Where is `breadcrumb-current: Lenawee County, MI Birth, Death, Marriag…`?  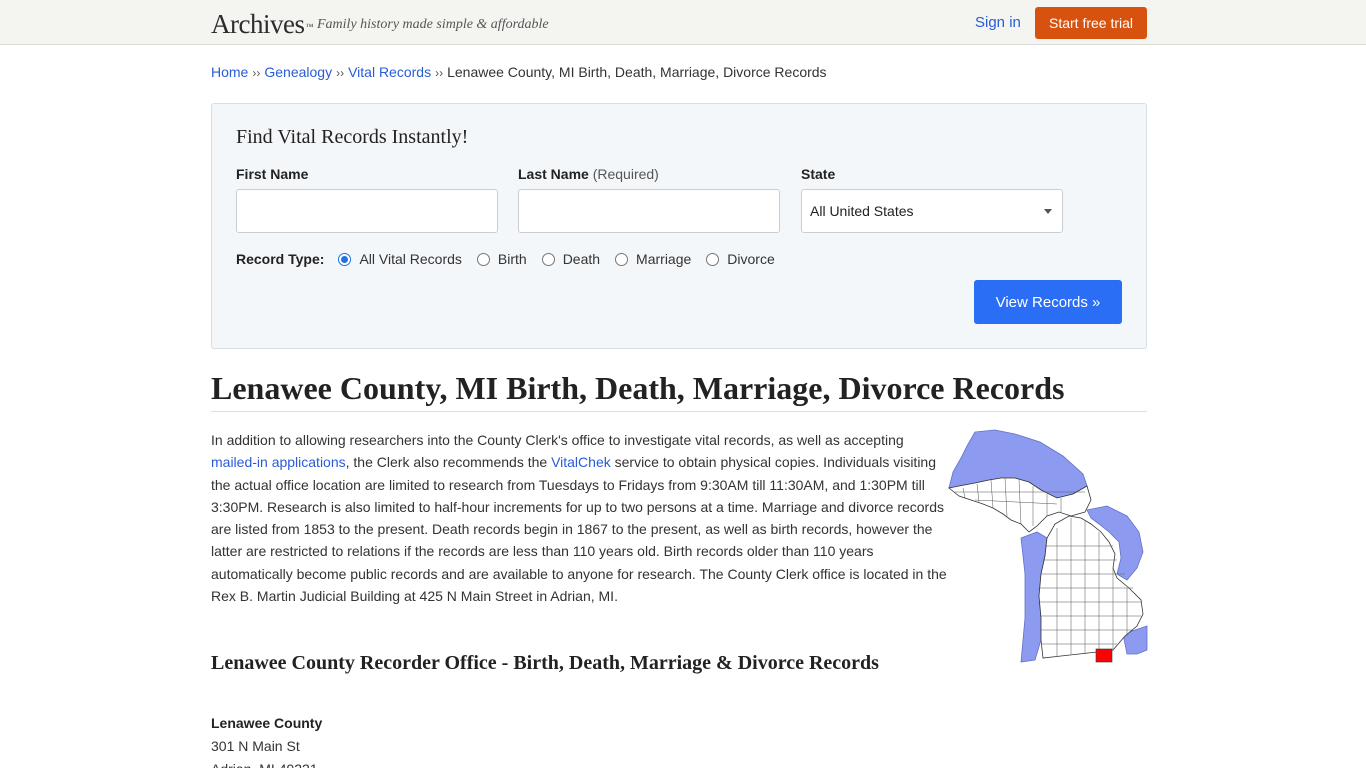 breadcrumb-current: Lenawee County, MI Birth, Death, Marriag… is located at coordinates (637, 72).